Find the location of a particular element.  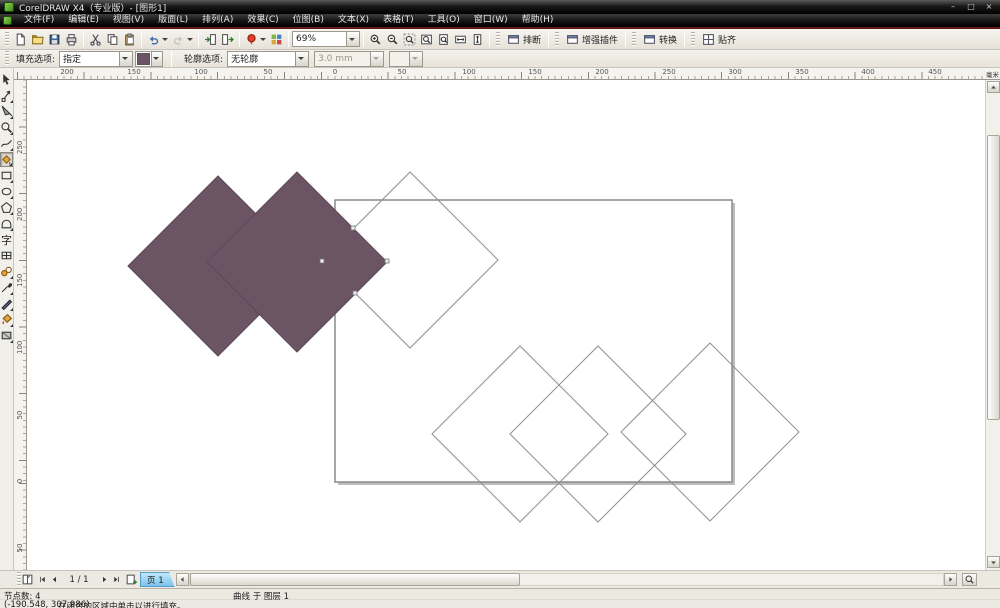

menu-item-file: 文件(F) is located at coordinates (39, 20).